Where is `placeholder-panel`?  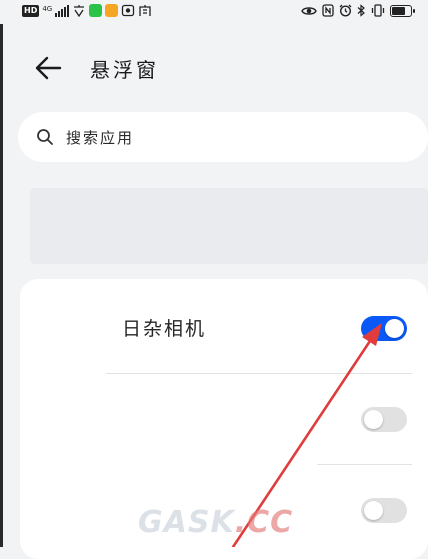 placeholder-panel is located at coordinates (229, 226).